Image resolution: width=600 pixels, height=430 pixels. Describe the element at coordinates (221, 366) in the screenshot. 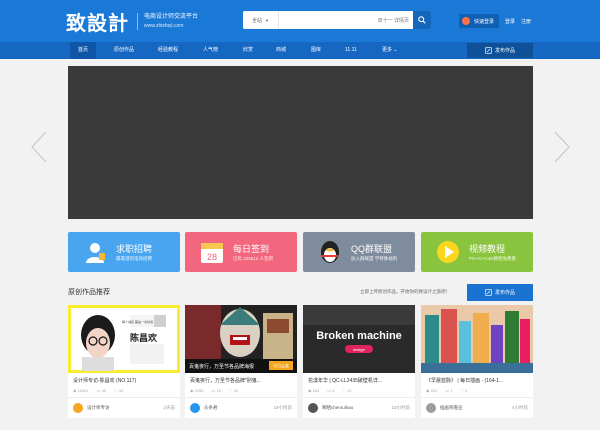

I see `card2-overlay-title: 百鬼夜行，万圣节各品牌海报` at that location.